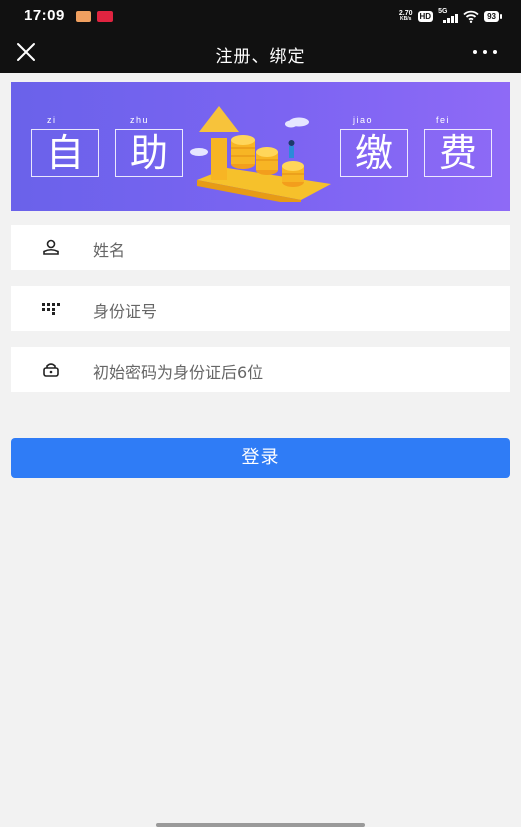  What do you see at coordinates (51, 309) in the screenshot?
I see `id-card-icon` at bounding box center [51, 309].